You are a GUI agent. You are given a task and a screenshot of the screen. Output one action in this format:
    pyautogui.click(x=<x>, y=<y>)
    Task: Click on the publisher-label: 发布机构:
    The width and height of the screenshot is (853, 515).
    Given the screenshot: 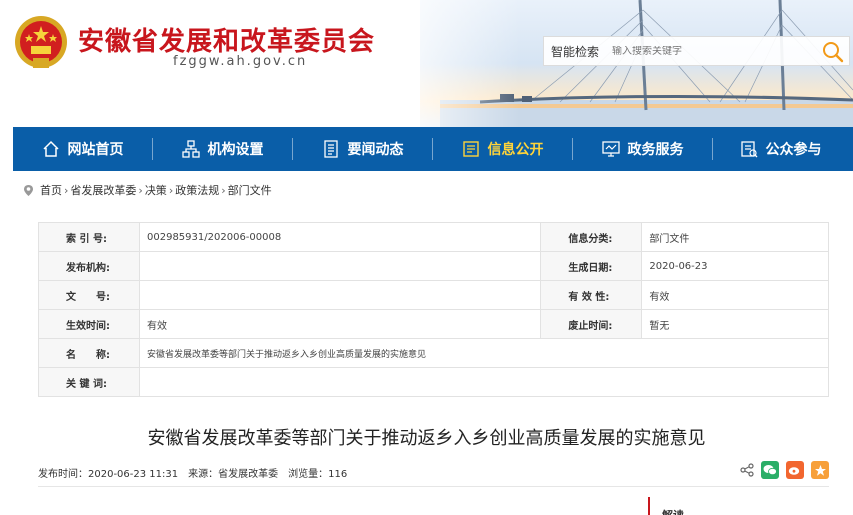 What is the action you would take?
    pyautogui.click(x=89, y=266)
    